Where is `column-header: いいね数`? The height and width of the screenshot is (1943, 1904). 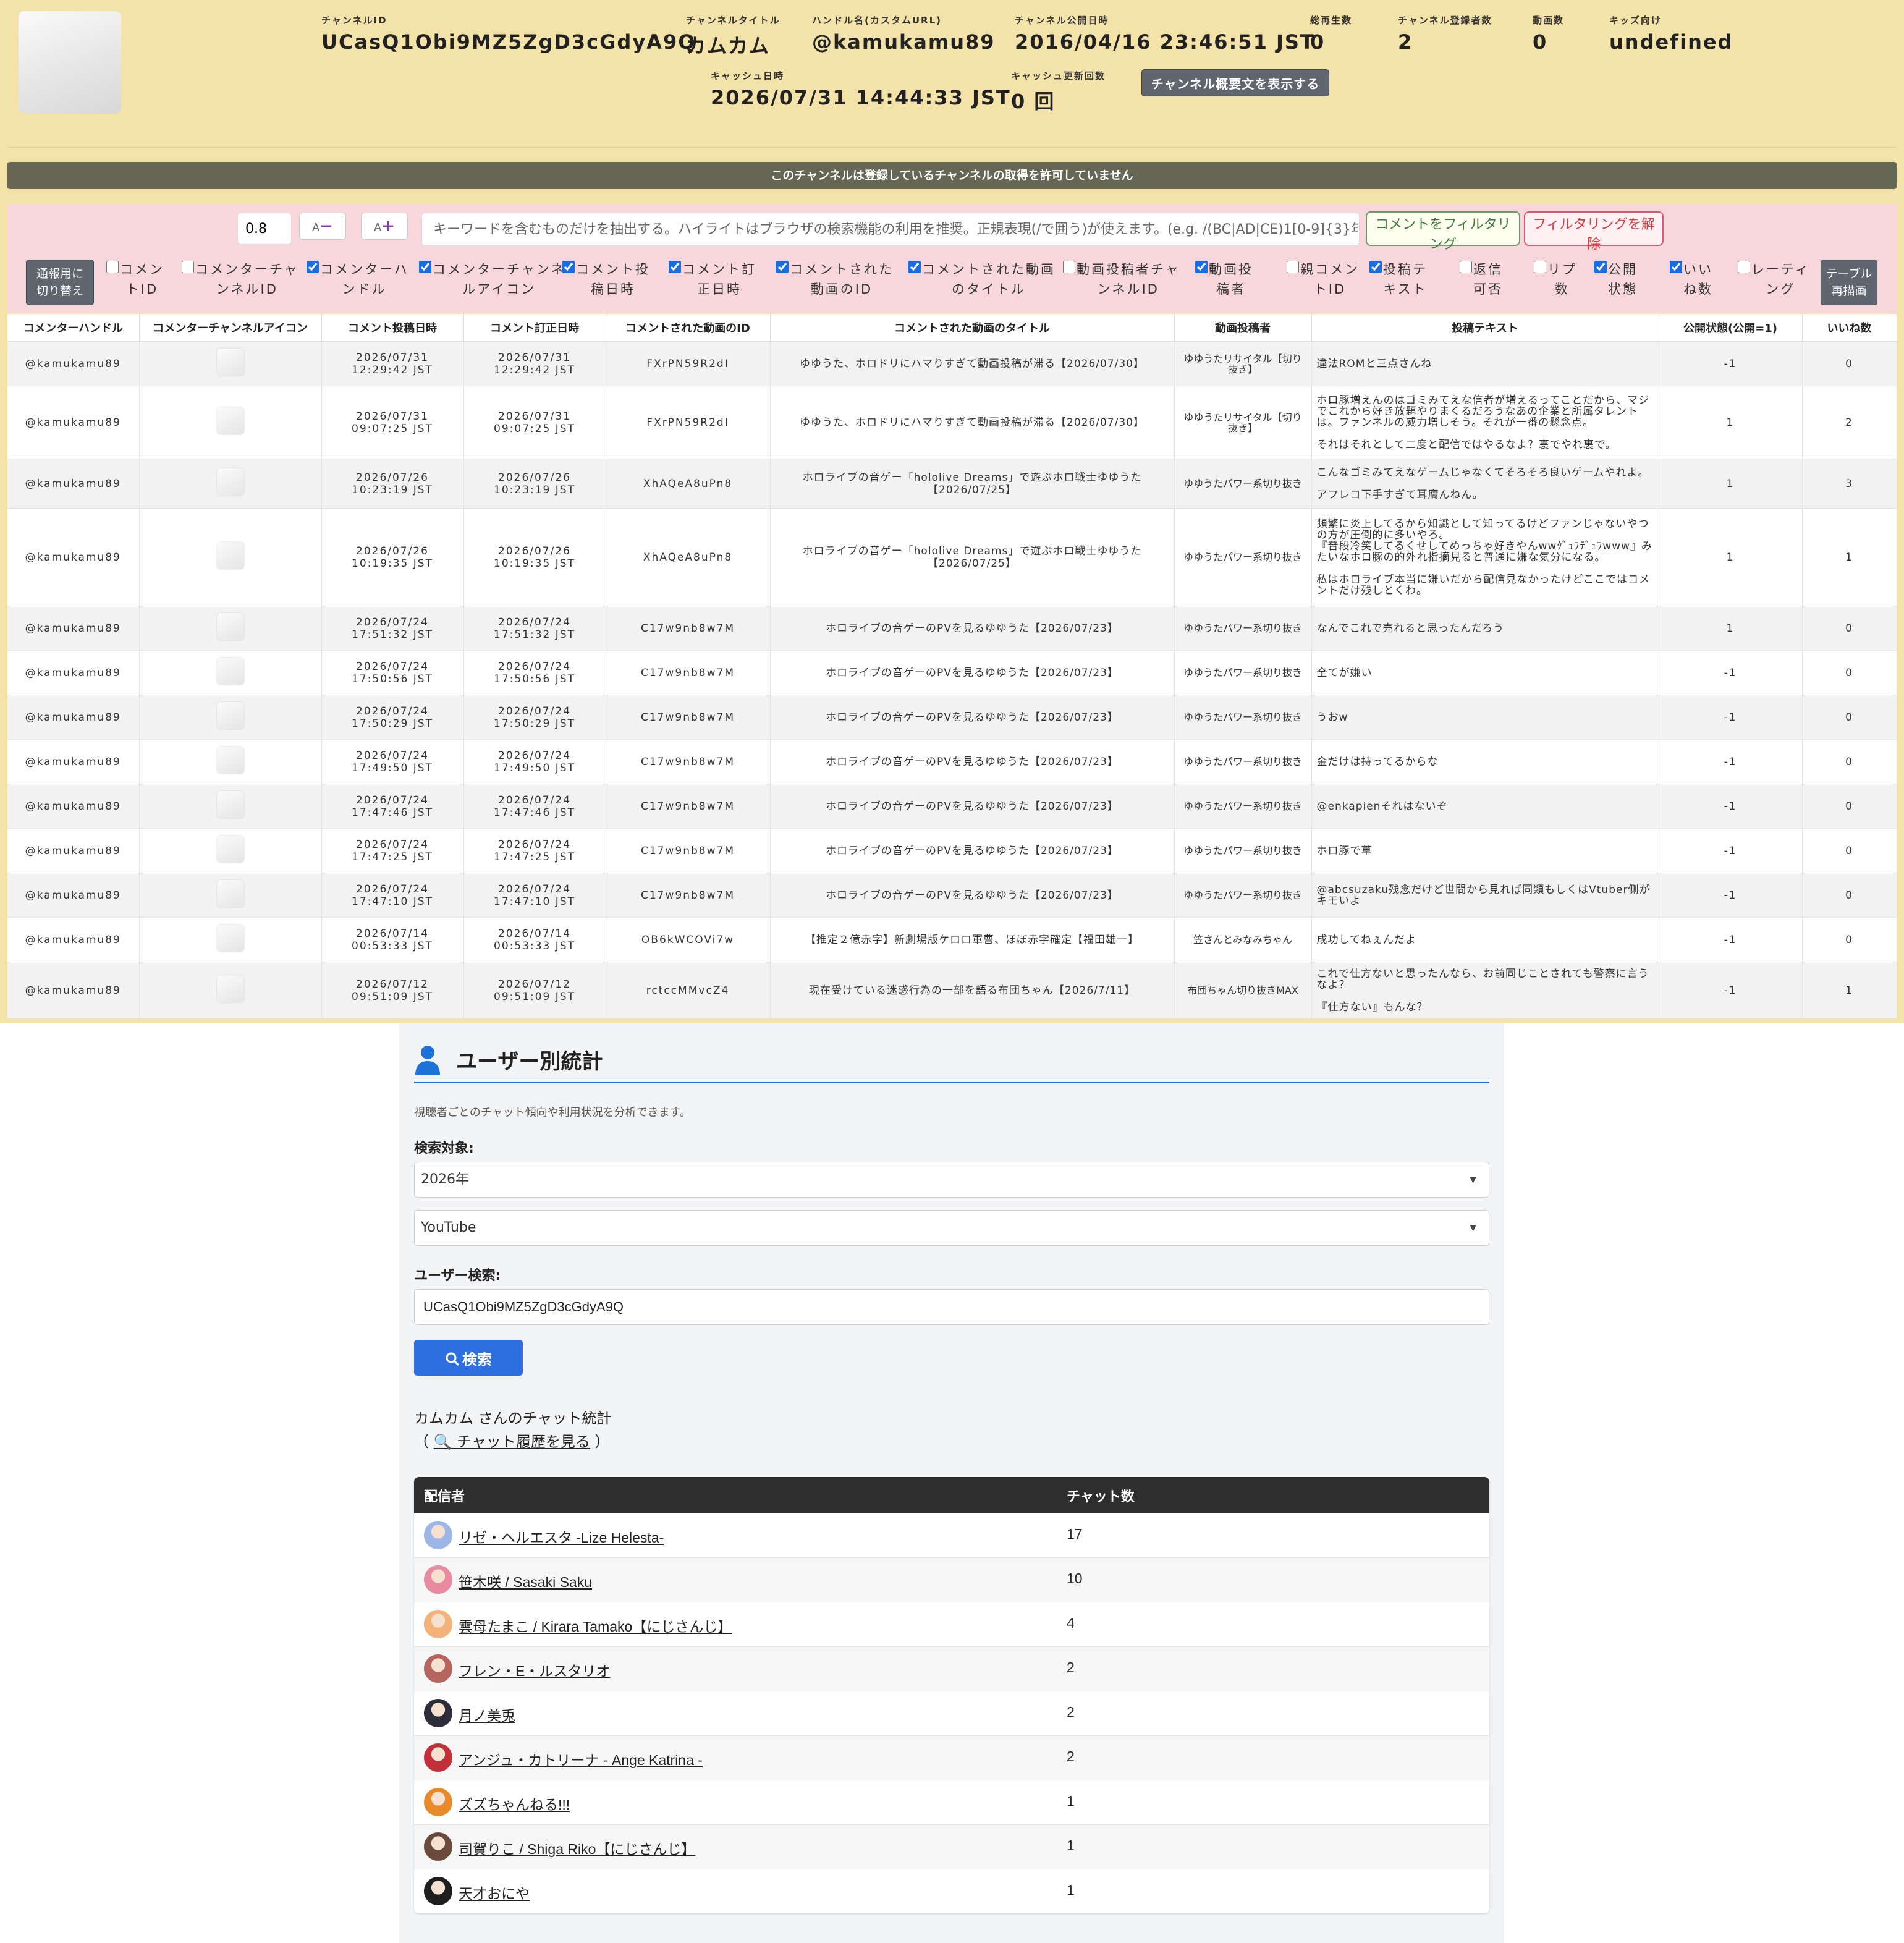 column-header: いいね数 is located at coordinates (1849, 328).